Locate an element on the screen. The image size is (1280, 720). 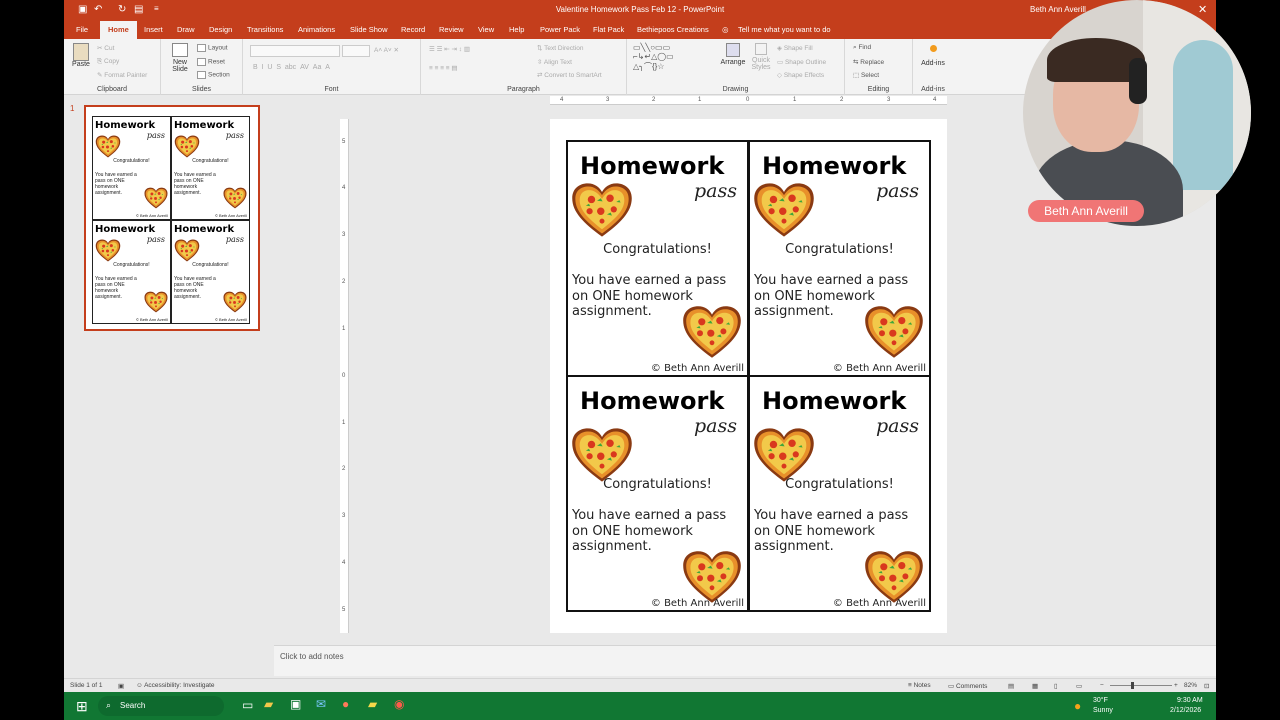
shape-effects-button: ◇ Shape Effects is located at coordinates (800, 75).